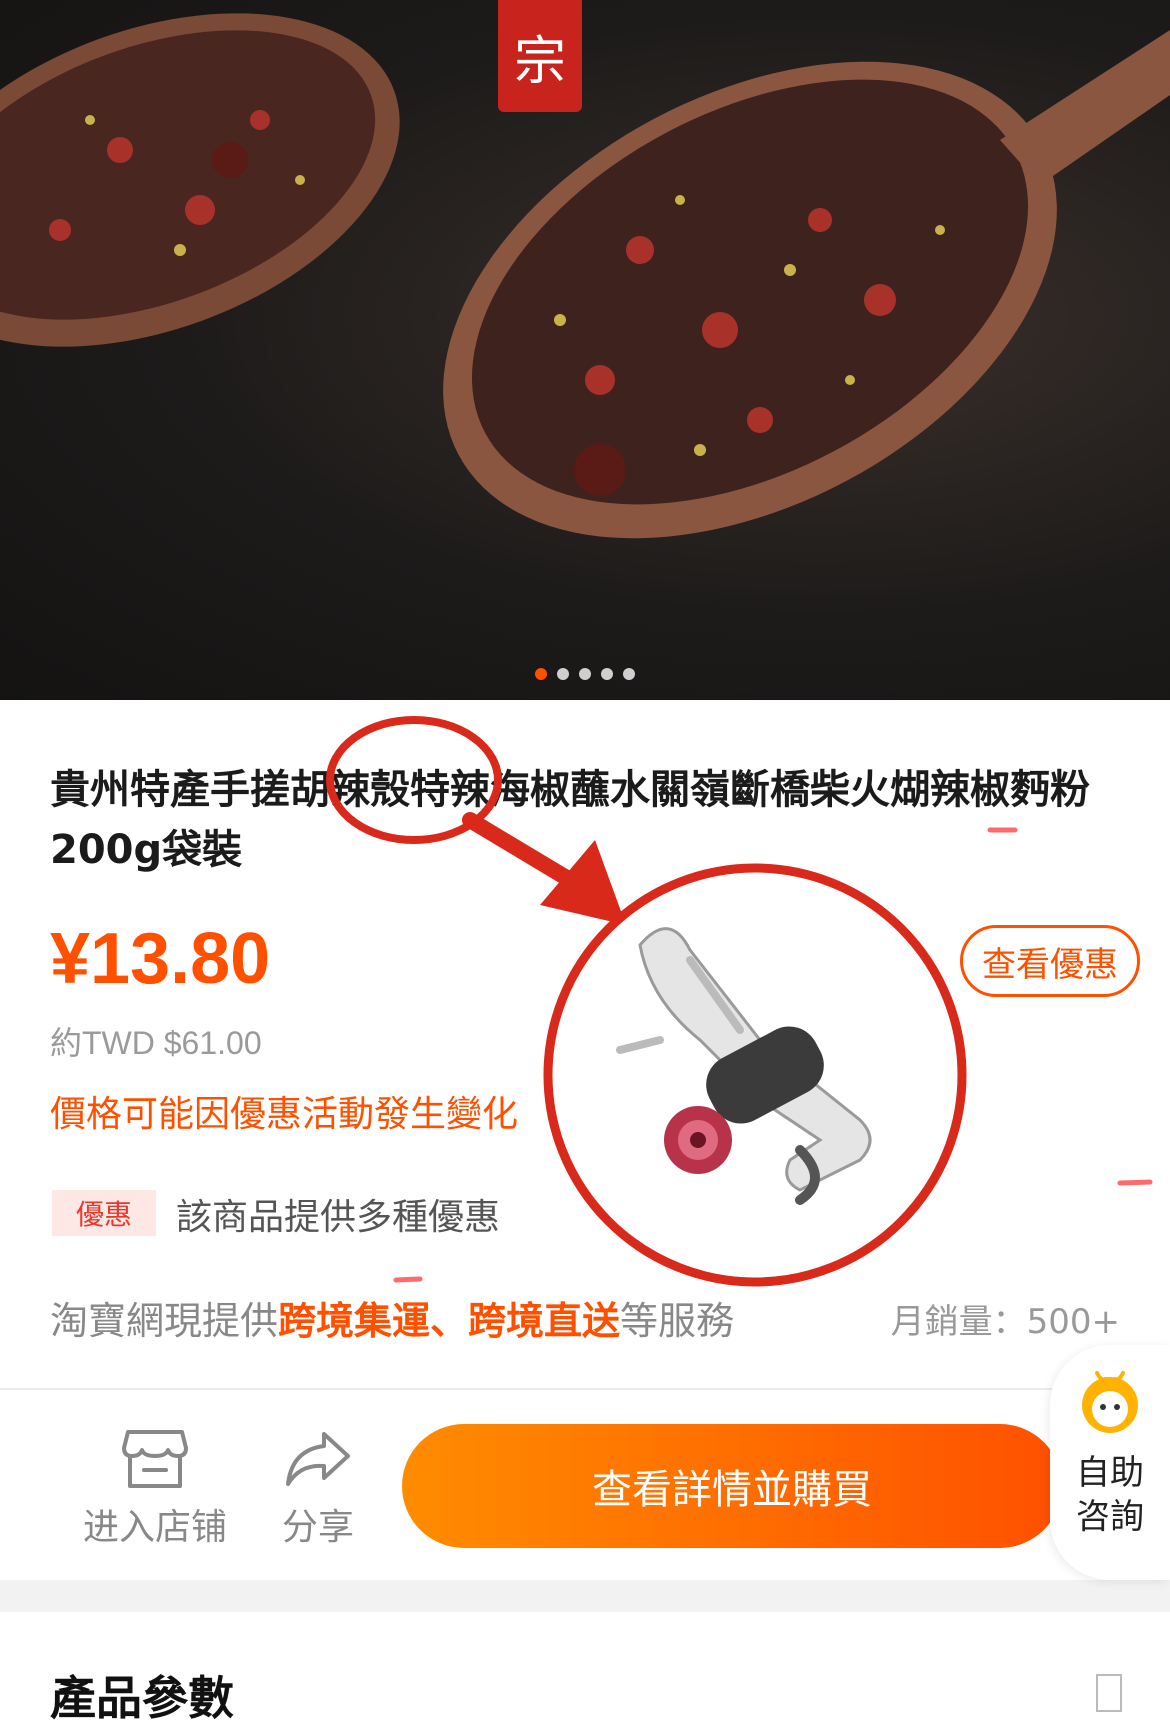  Describe the element at coordinates (570, 820) in the screenshot. I see `product-title: 貴州特產手搓胡辣殼特辣海椒蘸水關嶺斷橋柴火煳辣椒麪粉200g袋裝` at that location.